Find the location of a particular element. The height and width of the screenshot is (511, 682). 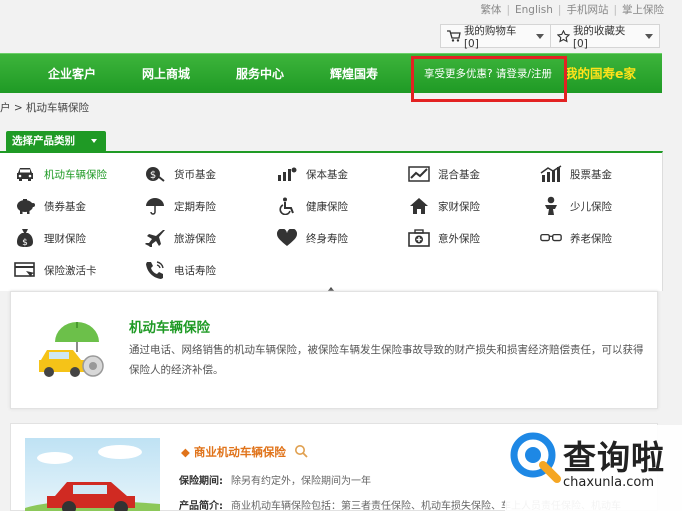

trend-chart-icon is located at coordinates (419, 174).